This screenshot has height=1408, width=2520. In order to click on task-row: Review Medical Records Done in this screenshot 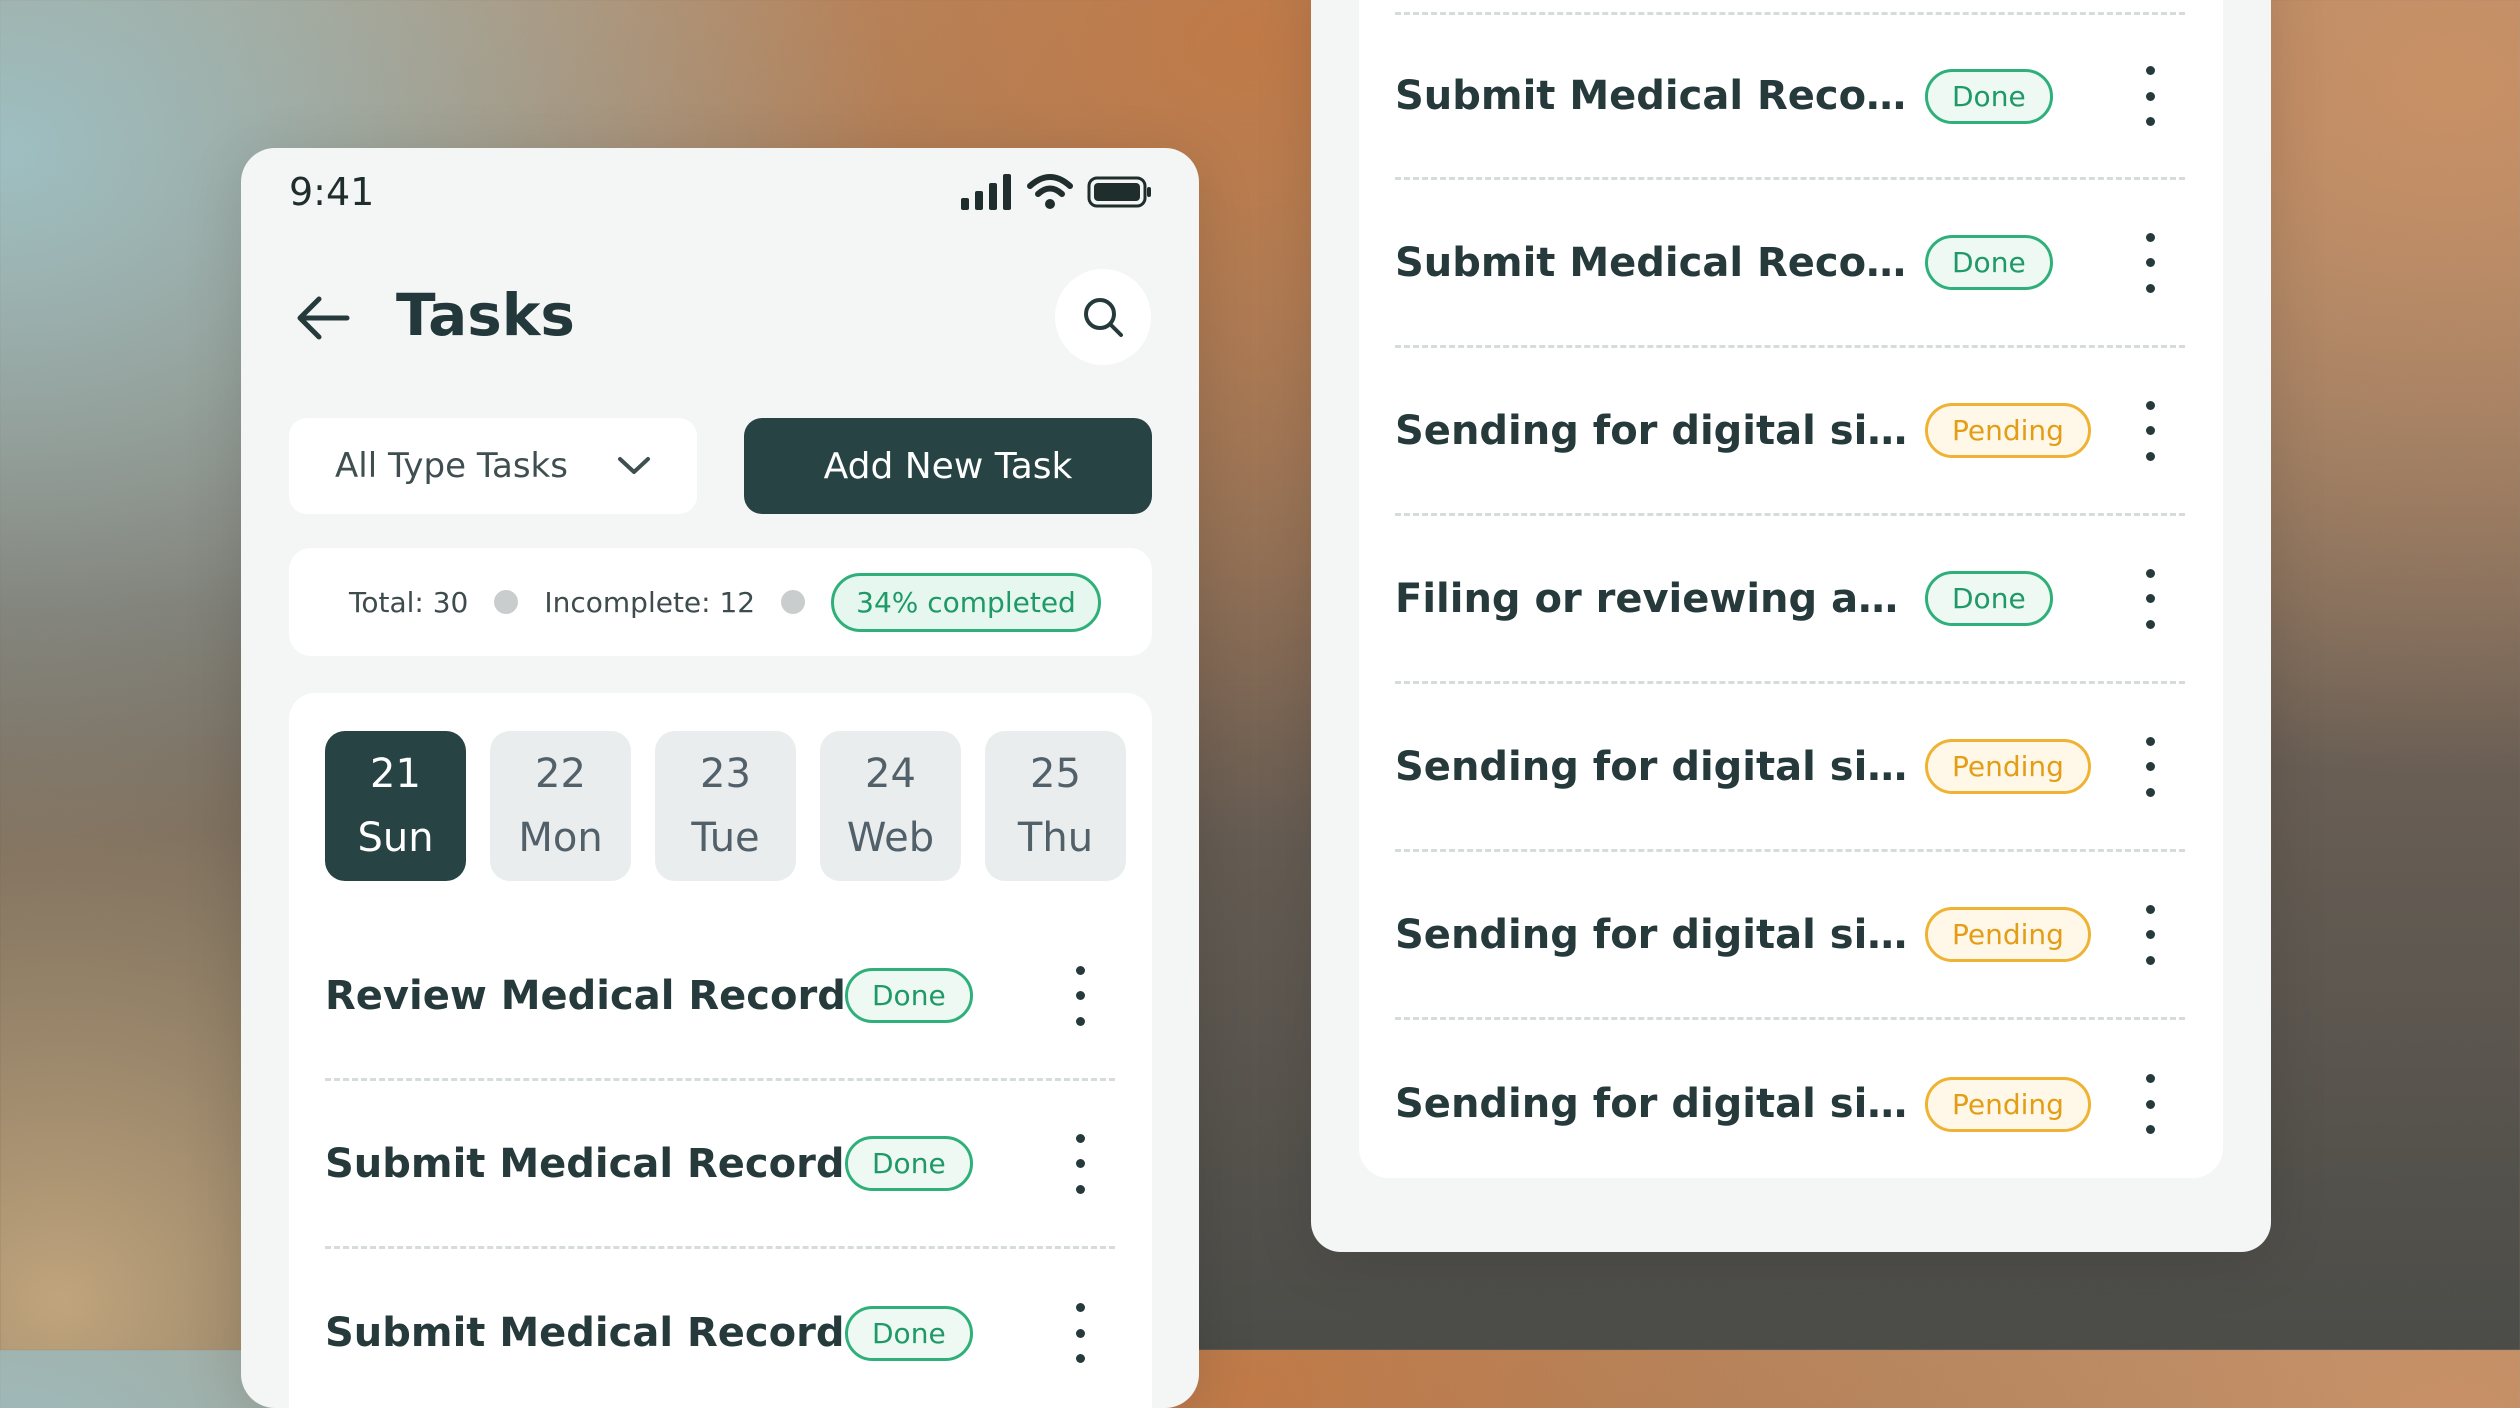, I will do `click(720, 997)`.